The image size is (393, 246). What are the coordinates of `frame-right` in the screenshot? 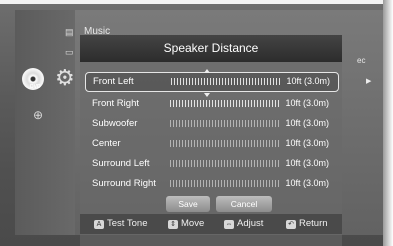 It's located at (388, 123).